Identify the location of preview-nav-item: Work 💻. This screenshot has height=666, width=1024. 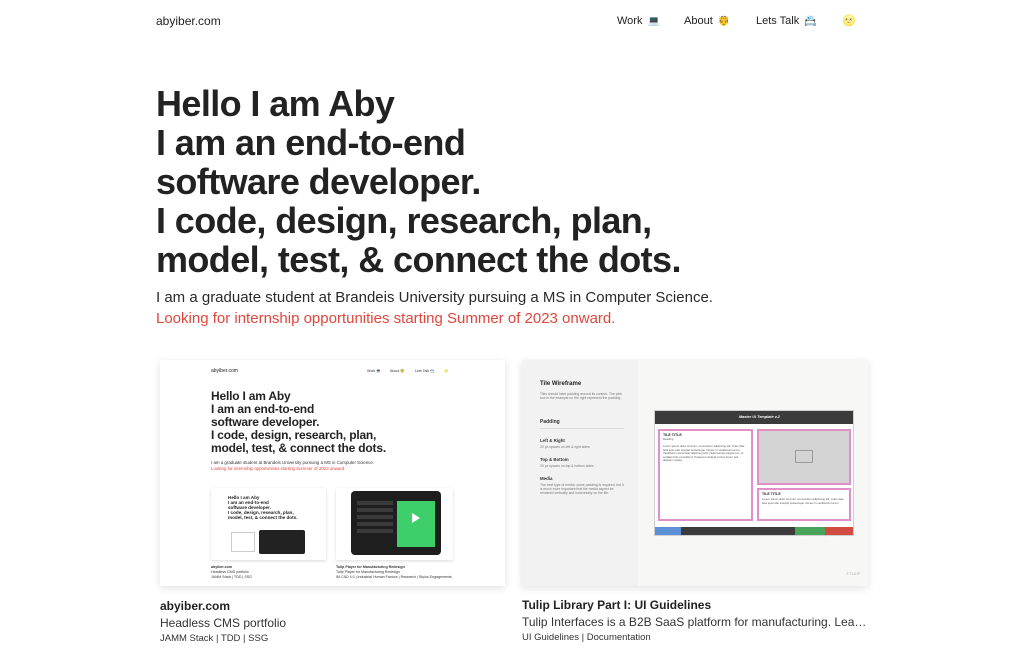
(374, 371).